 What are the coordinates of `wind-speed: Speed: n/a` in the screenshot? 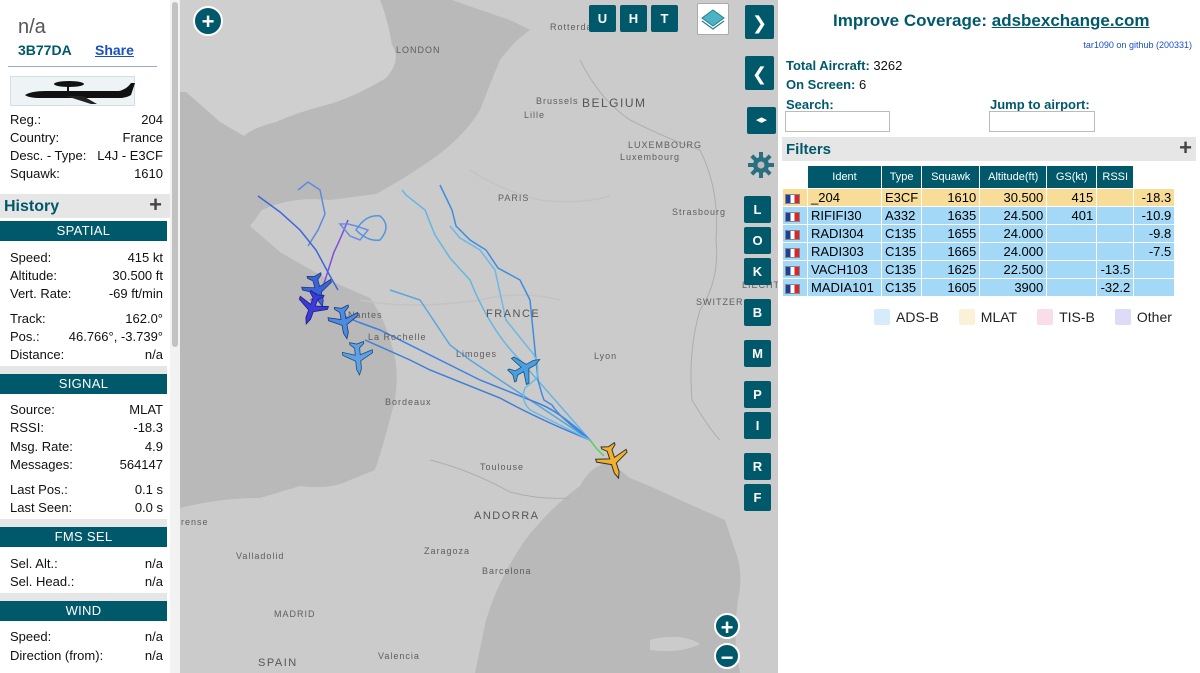 It's located at (86, 636).